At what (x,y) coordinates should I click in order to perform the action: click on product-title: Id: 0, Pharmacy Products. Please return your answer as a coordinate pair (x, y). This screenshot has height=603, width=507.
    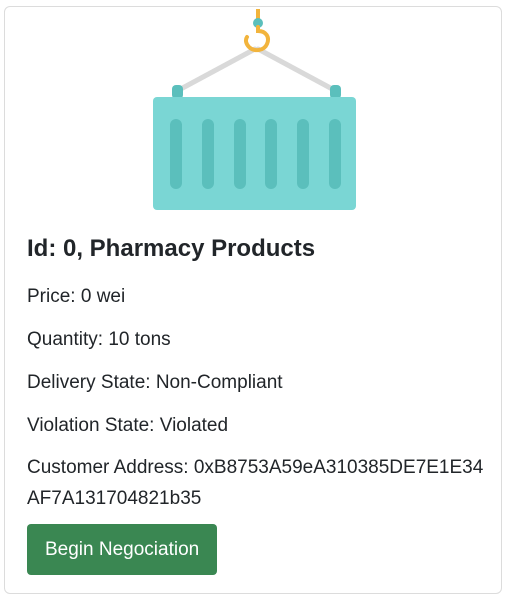
    Looking at the image, I should click on (171, 248).